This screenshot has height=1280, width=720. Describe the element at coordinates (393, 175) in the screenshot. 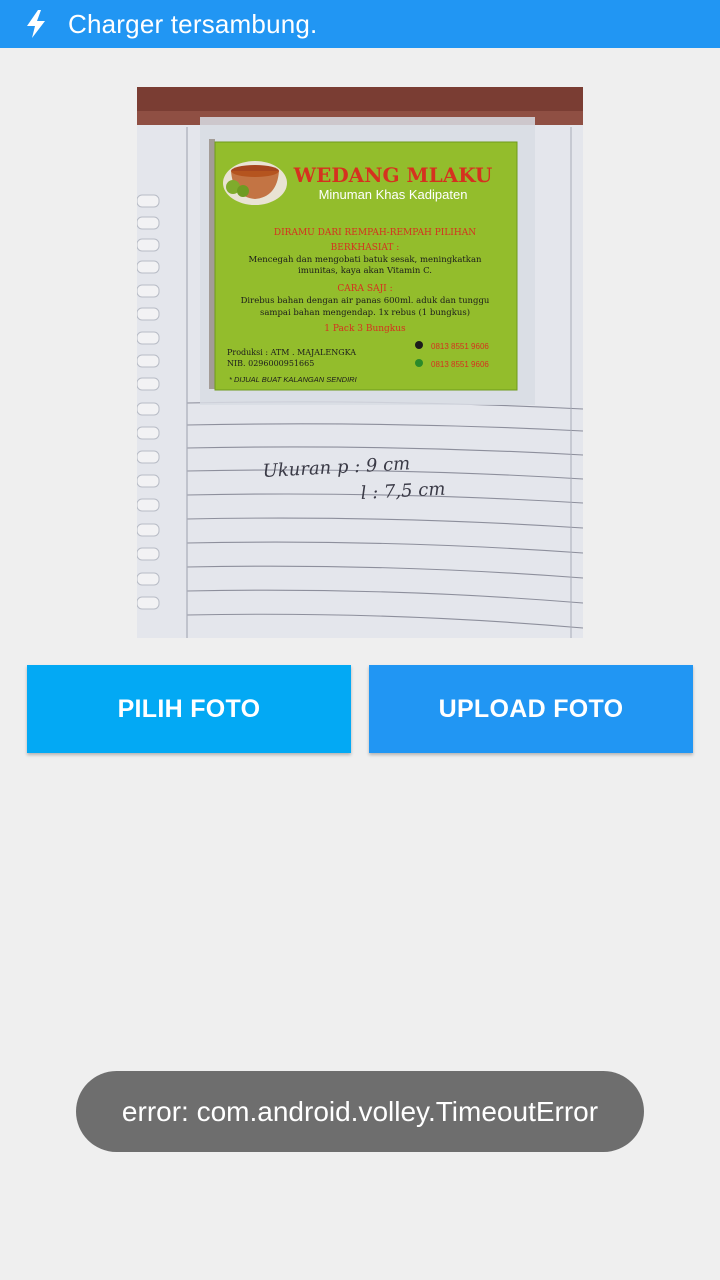

I see `photo-brand: WEDANG MLAKU` at that location.